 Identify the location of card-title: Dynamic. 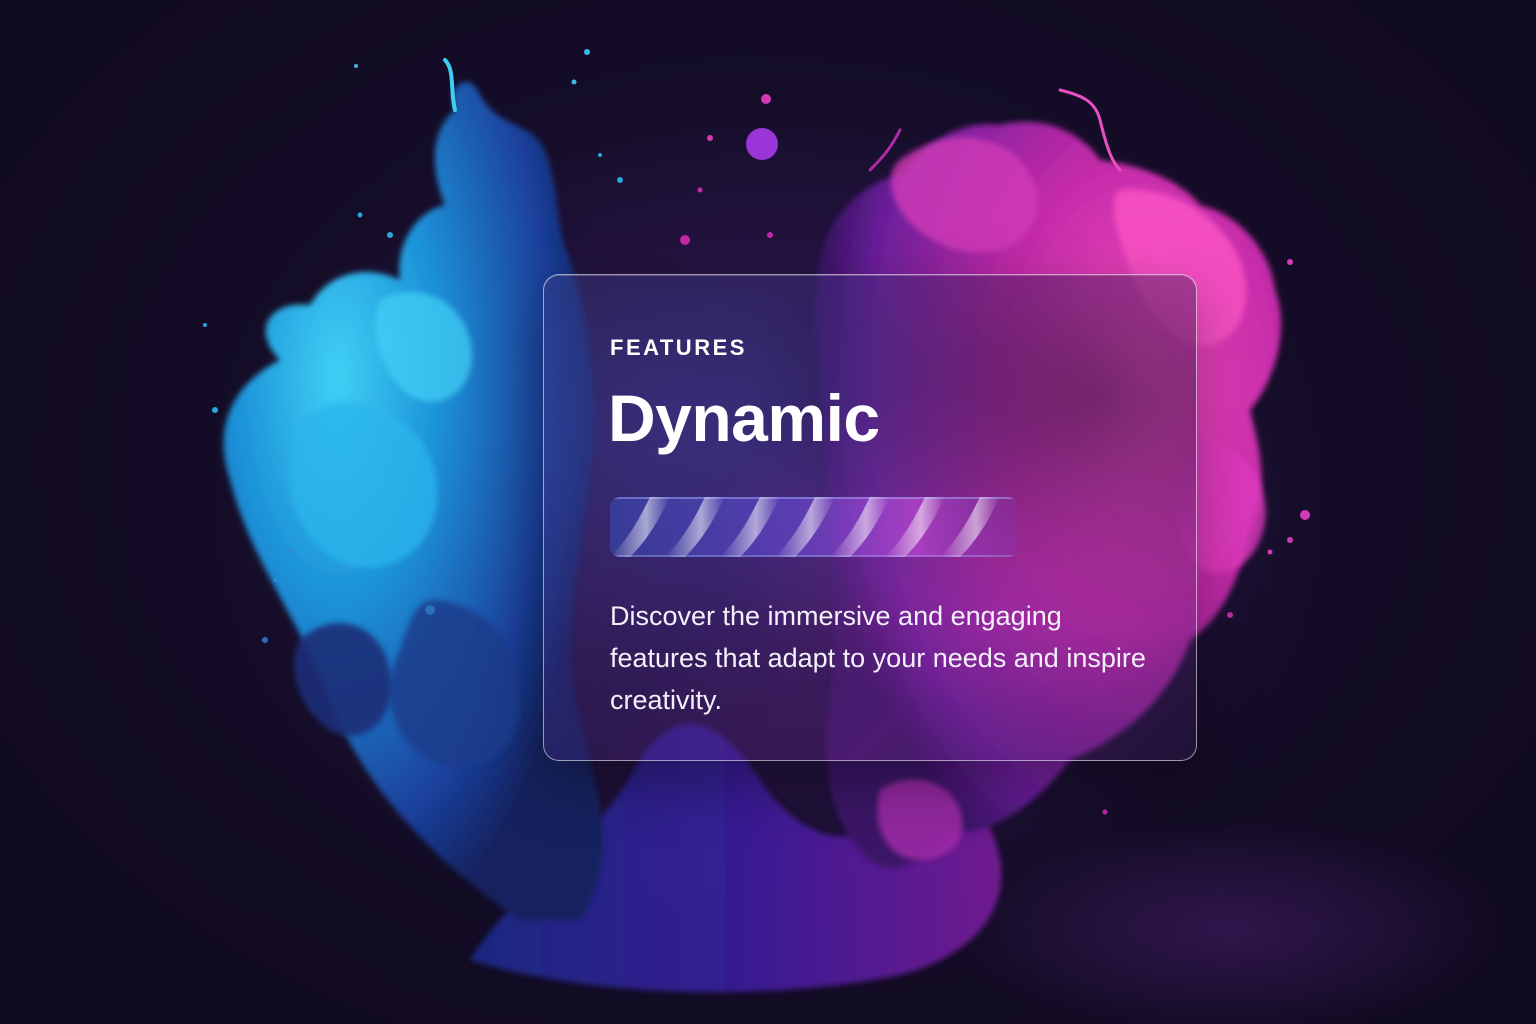
(744, 418).